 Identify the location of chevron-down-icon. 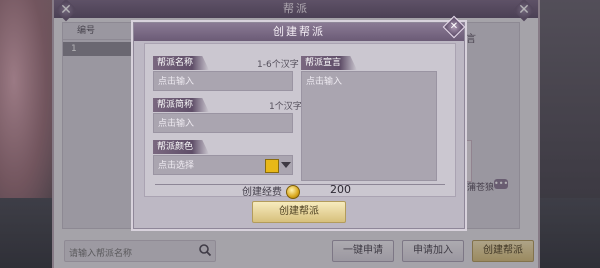
(286, 165).